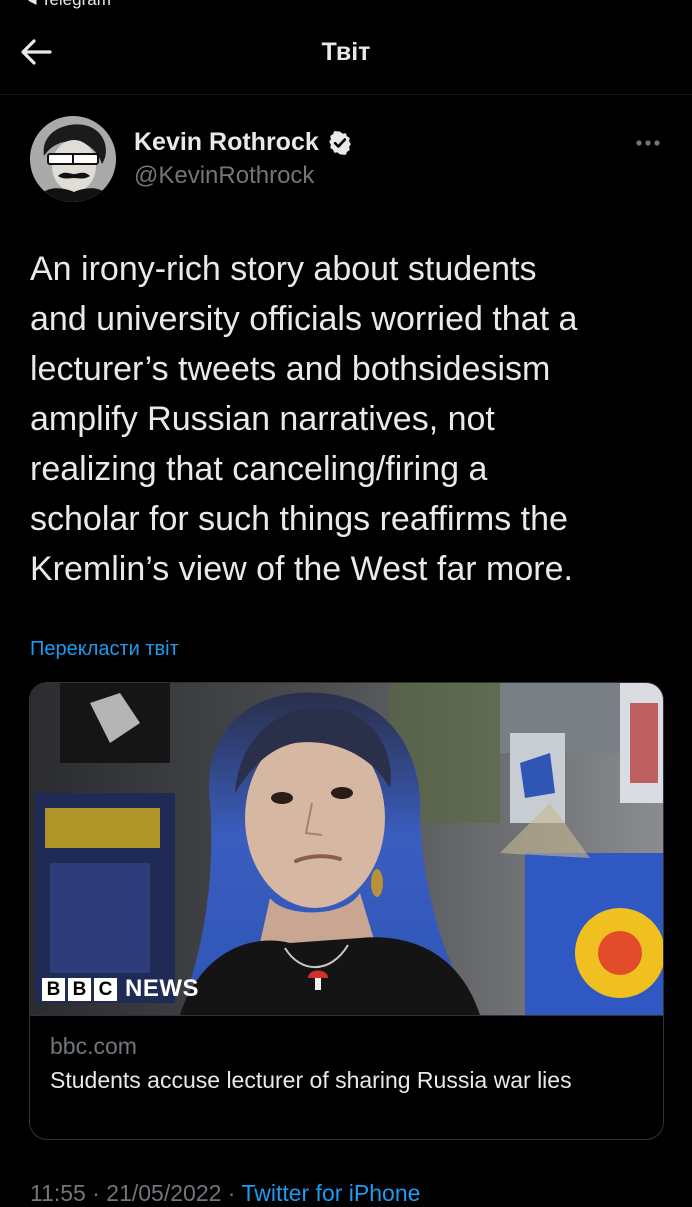 The height and width of the screenshot is (1207, 692). I want to click on top-bar: Твіт, so click(346, 52).